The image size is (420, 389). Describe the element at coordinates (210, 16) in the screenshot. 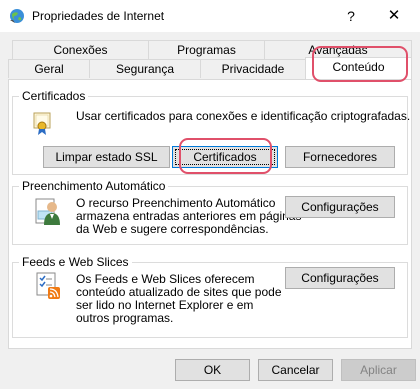

I see `title-bar: Propriedades de Internet ? ✕` at that location.